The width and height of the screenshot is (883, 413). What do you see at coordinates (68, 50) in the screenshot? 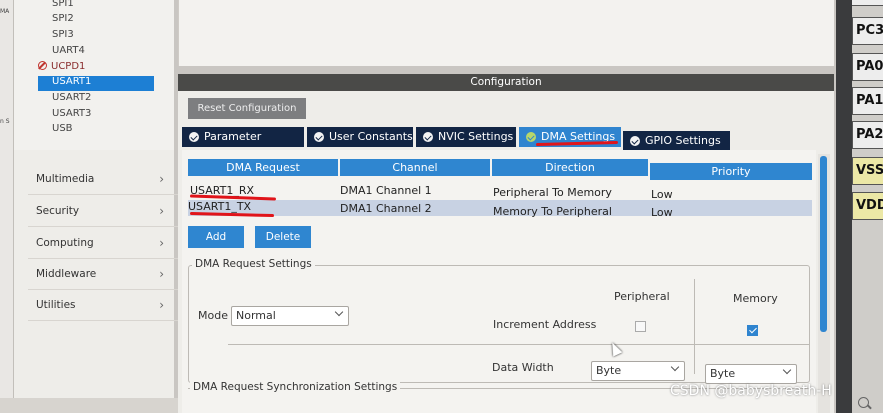
I see `tree-item-uart4: UART4` at bounding box center [68, 50].